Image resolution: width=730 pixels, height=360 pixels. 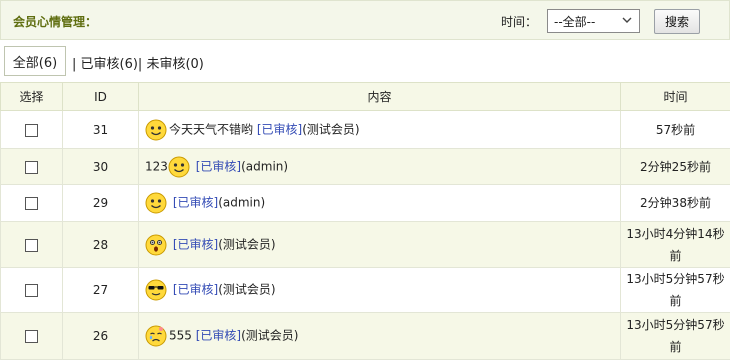 What do you see at coordinates (379, 336) in the screenshot?
I see `content-cell: 555 [已审核](测试会员)` at bounding box center [379, 336].